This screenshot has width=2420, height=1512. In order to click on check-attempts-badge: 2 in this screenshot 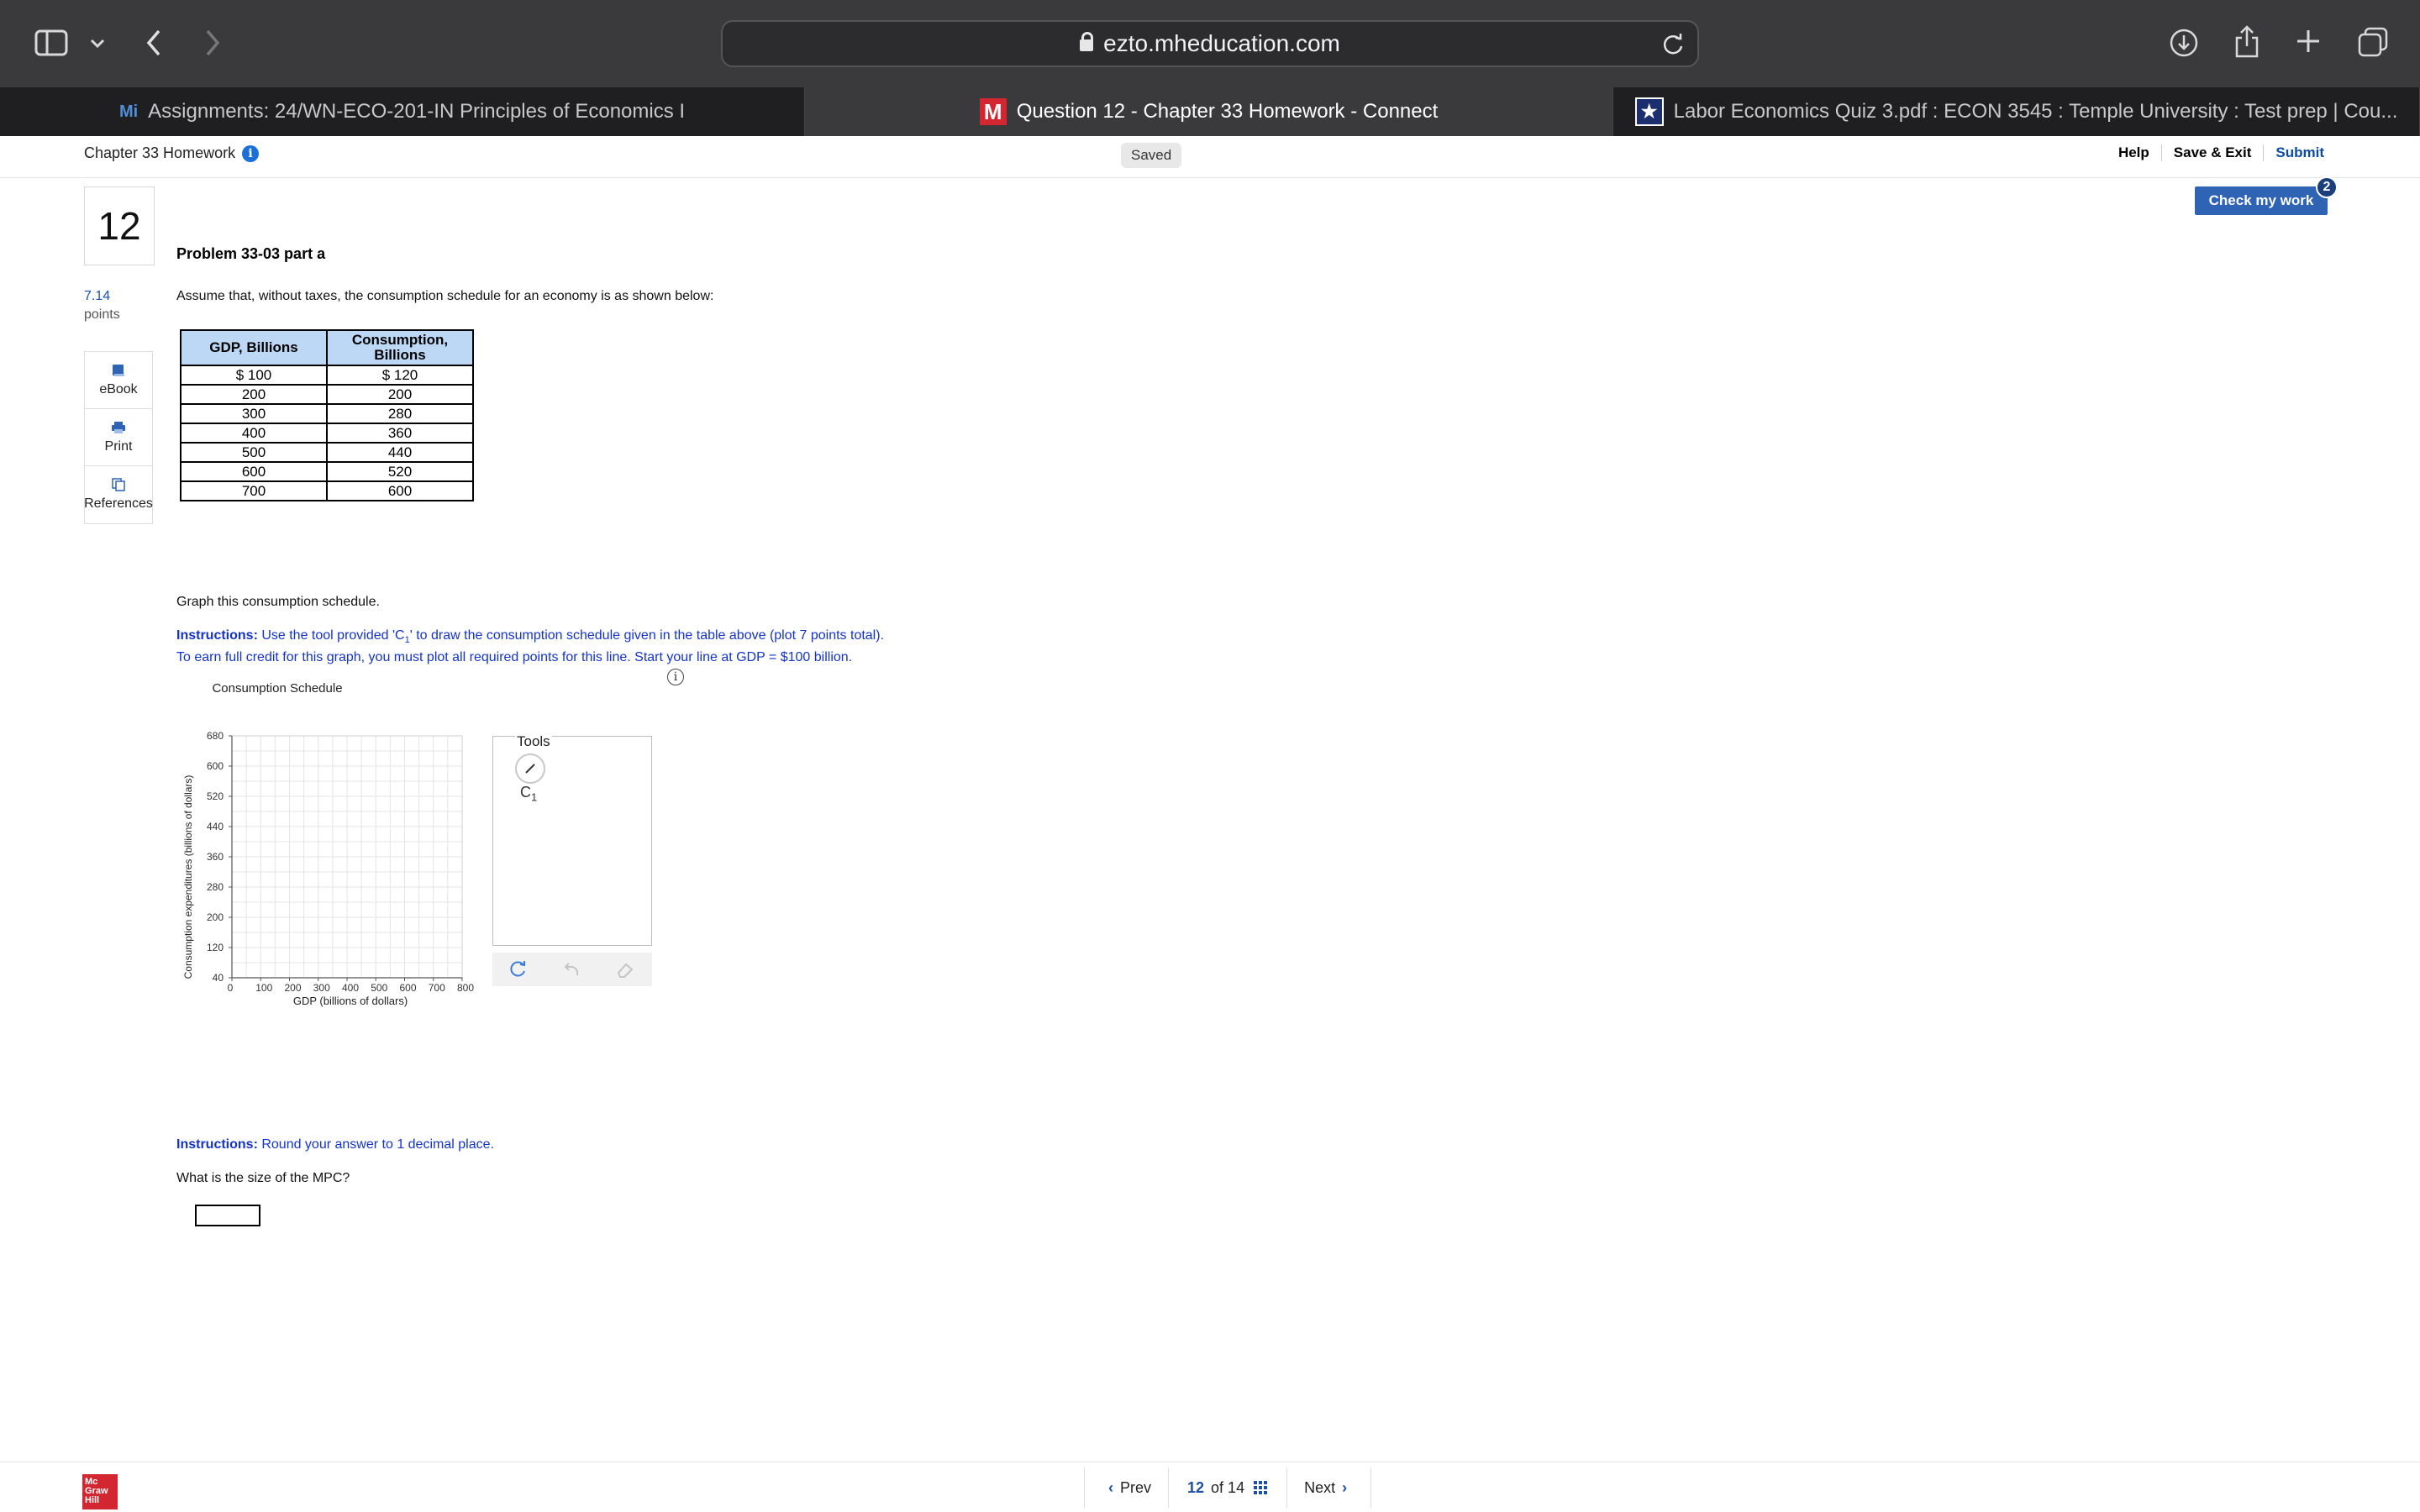, I will do `click(2327, 187)`.